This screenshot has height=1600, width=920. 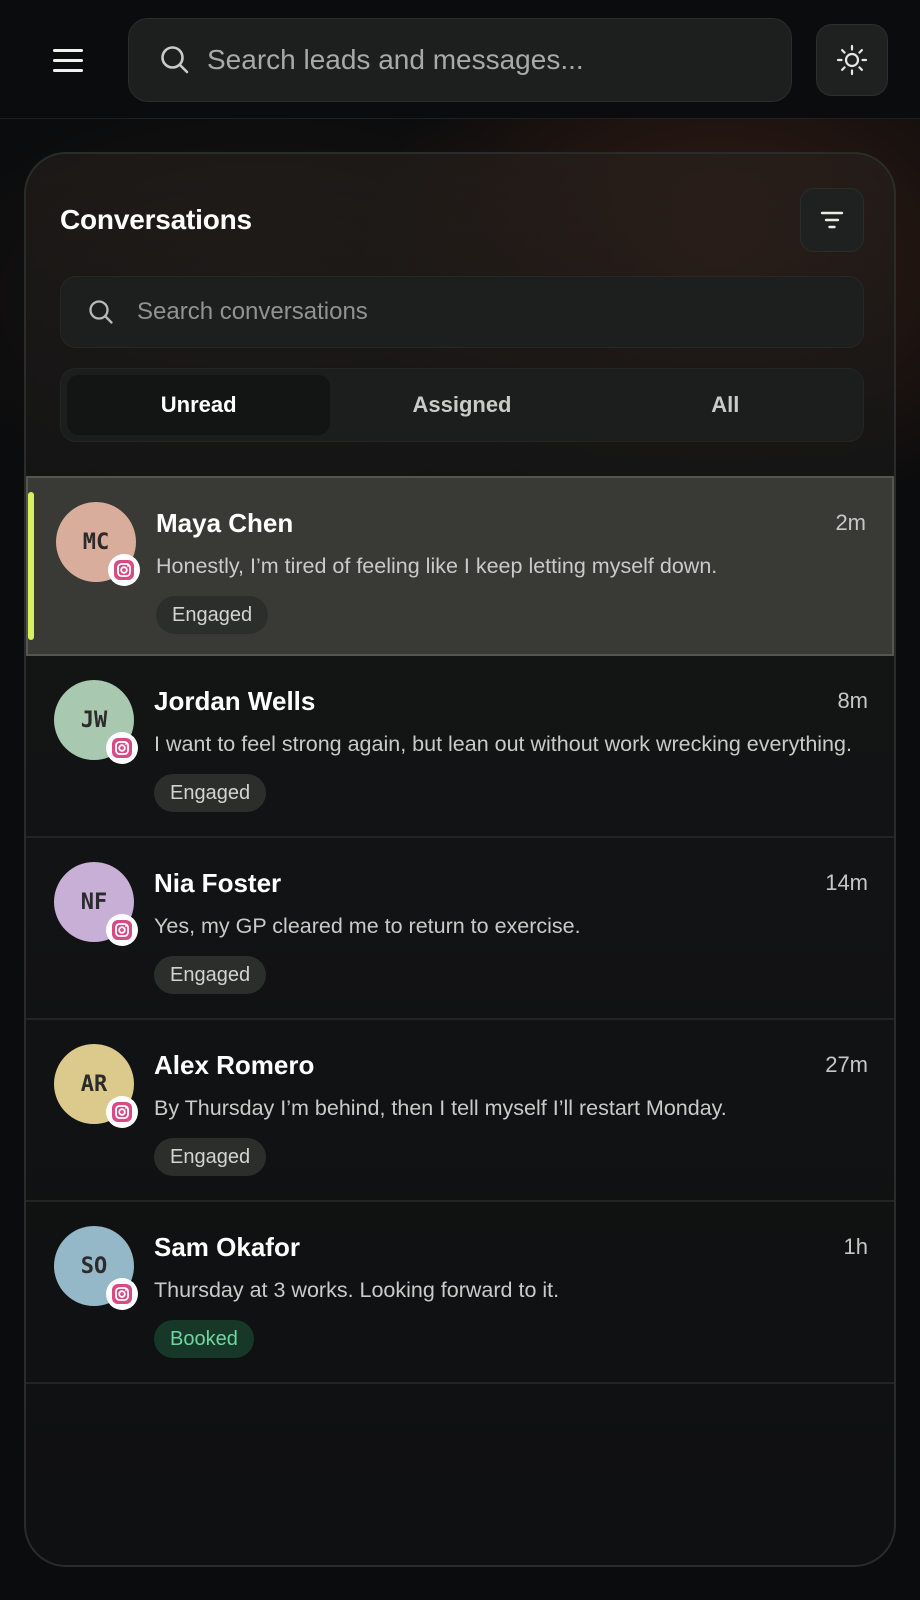 What do you see at coordinates (218, 883) in the screenshot?
I see `contact-name: Nia Foster` at bounding box center [218, 883].